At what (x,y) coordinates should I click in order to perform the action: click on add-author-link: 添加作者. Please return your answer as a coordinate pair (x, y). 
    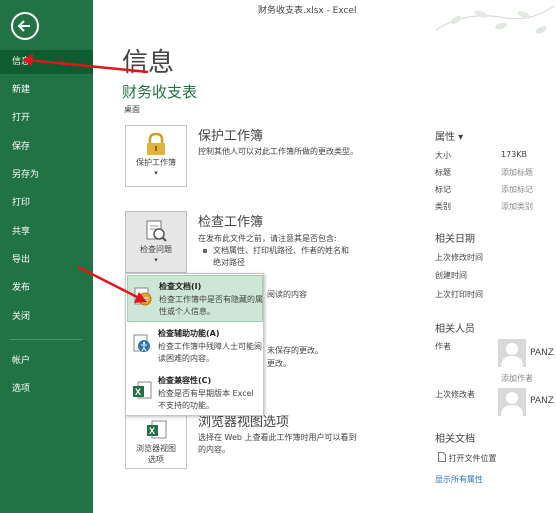
    Looking at the image, I should click on (517, 378).